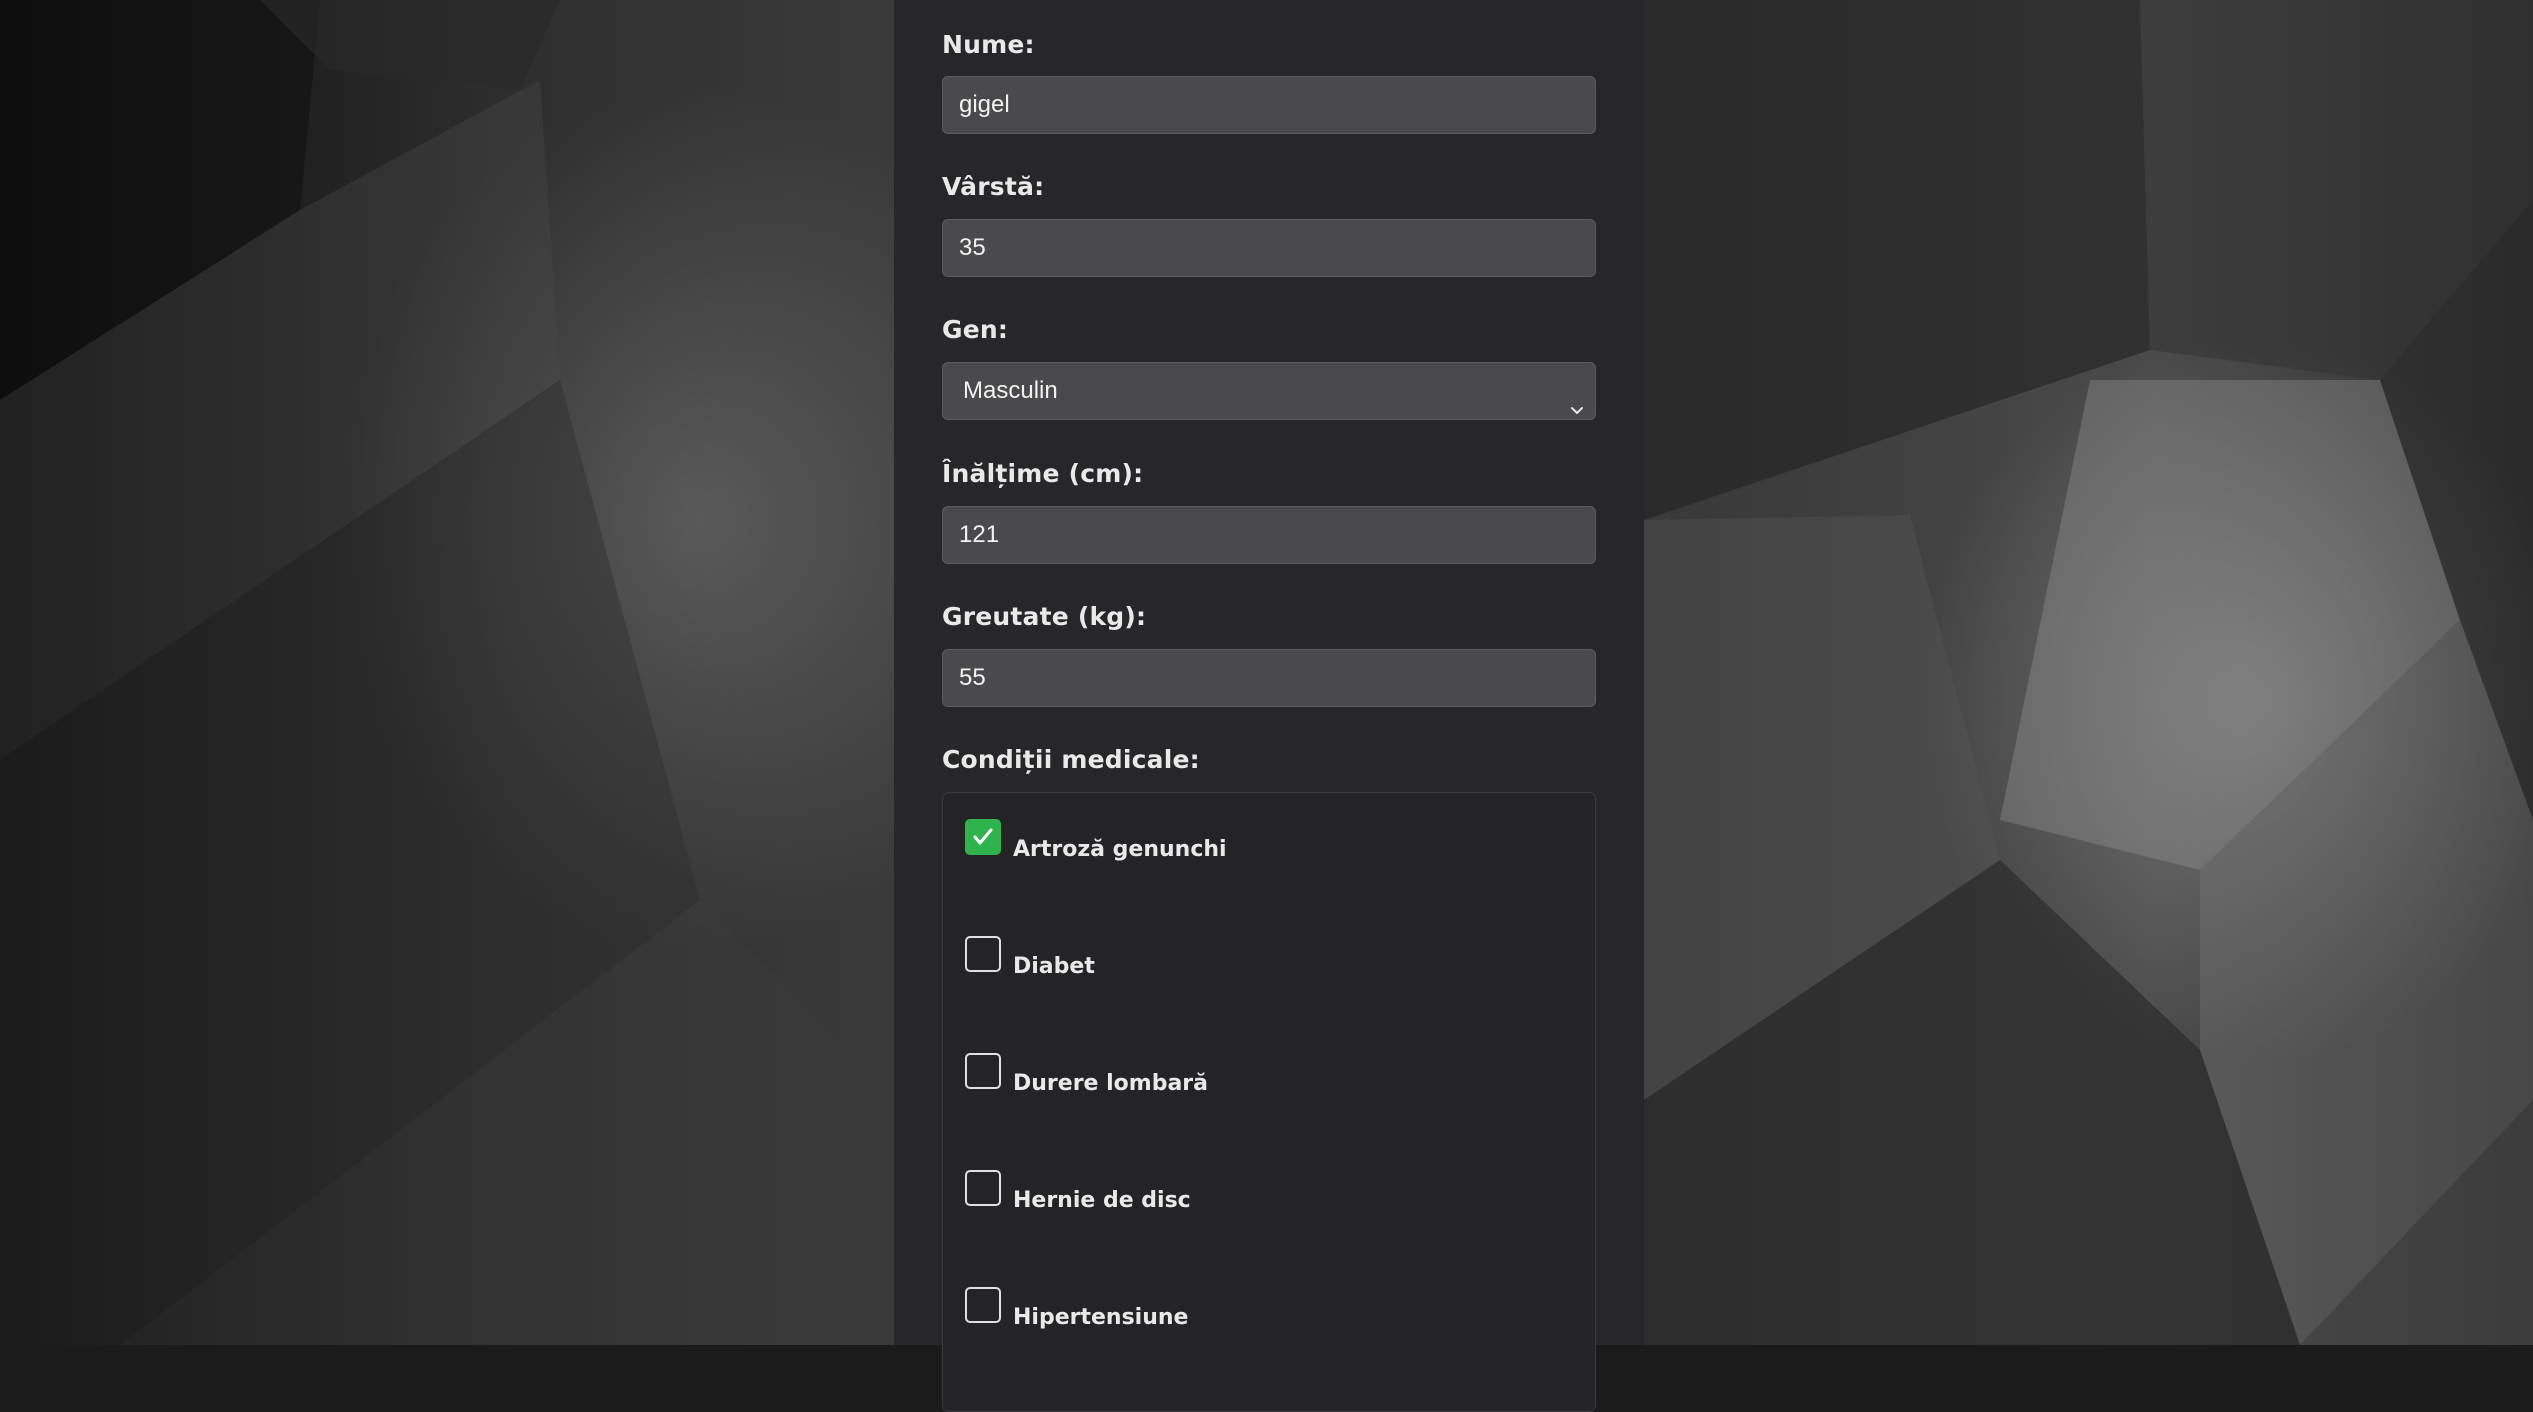 Image resolution: width=2533 pixels, height=1412 pixels. I want to click on height-input: 121, so click(1269, 535).